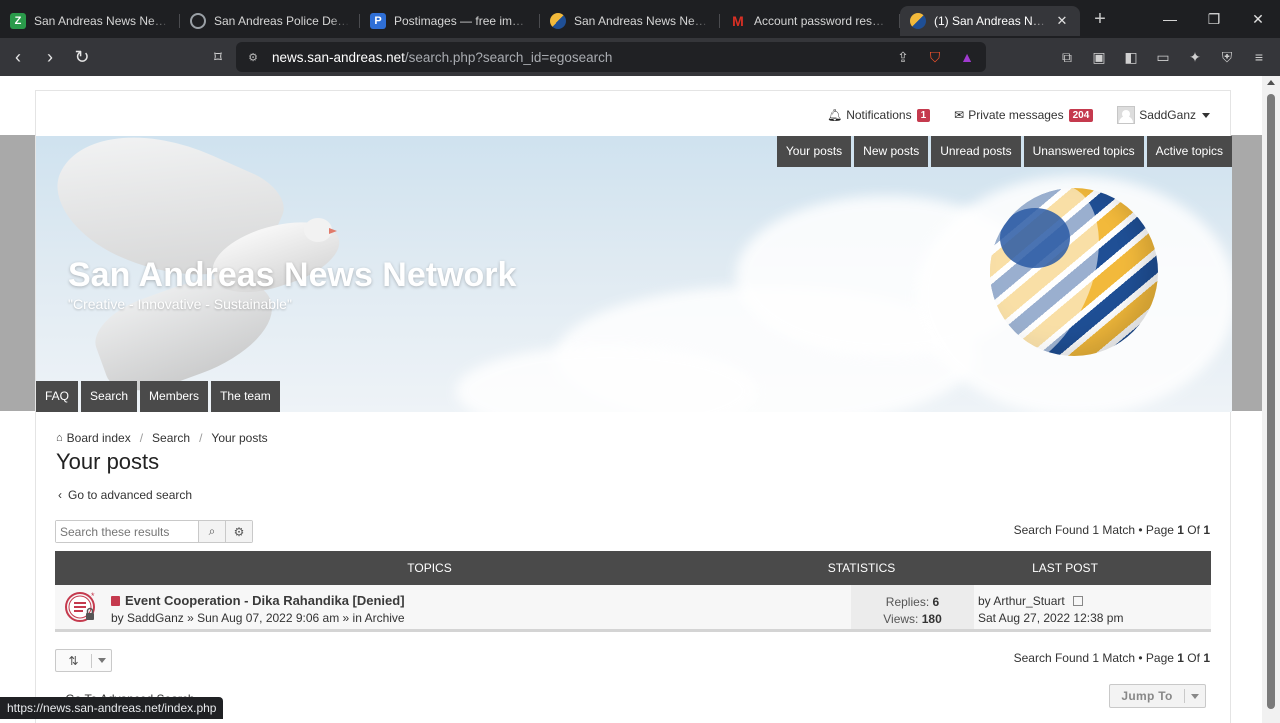  Describe the element at coordinates (429, 568) in the screenshot. I see `header-topics: TOPICS` at that location.